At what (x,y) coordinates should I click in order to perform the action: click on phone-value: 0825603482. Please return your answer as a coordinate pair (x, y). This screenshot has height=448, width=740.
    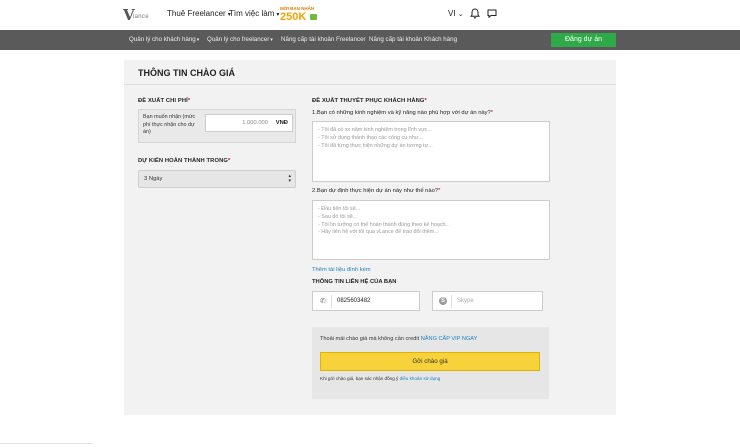
    Looking at the image, I should click on (354, 301).